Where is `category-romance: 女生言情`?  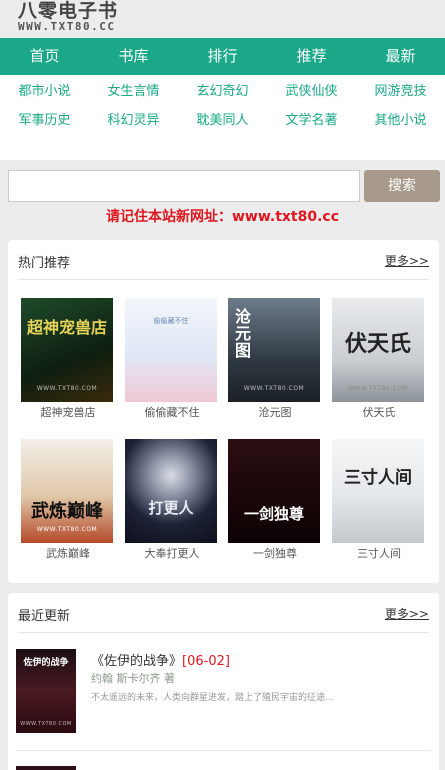 category-romance: 女生言情 is located at coordinates (133, 91).